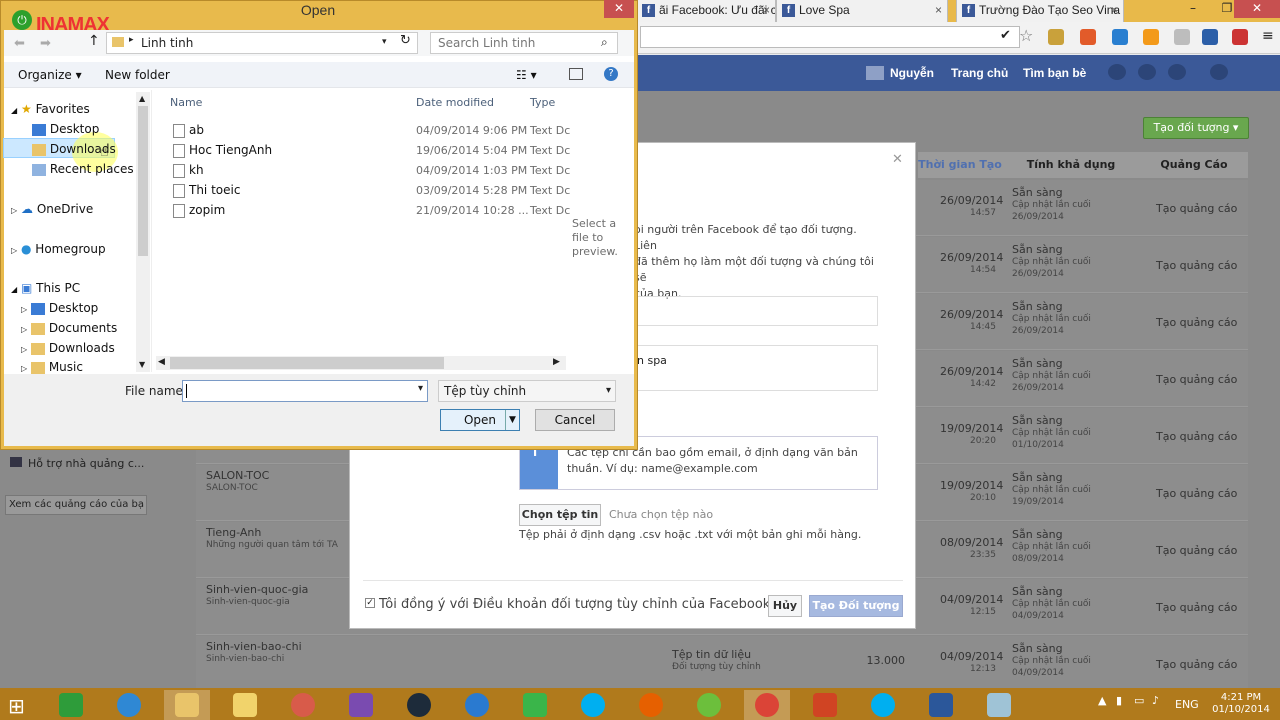  Describe the element at coordinates (512, 420) in the screenshot. I see `split-arrow-icon: ▼` at that location.